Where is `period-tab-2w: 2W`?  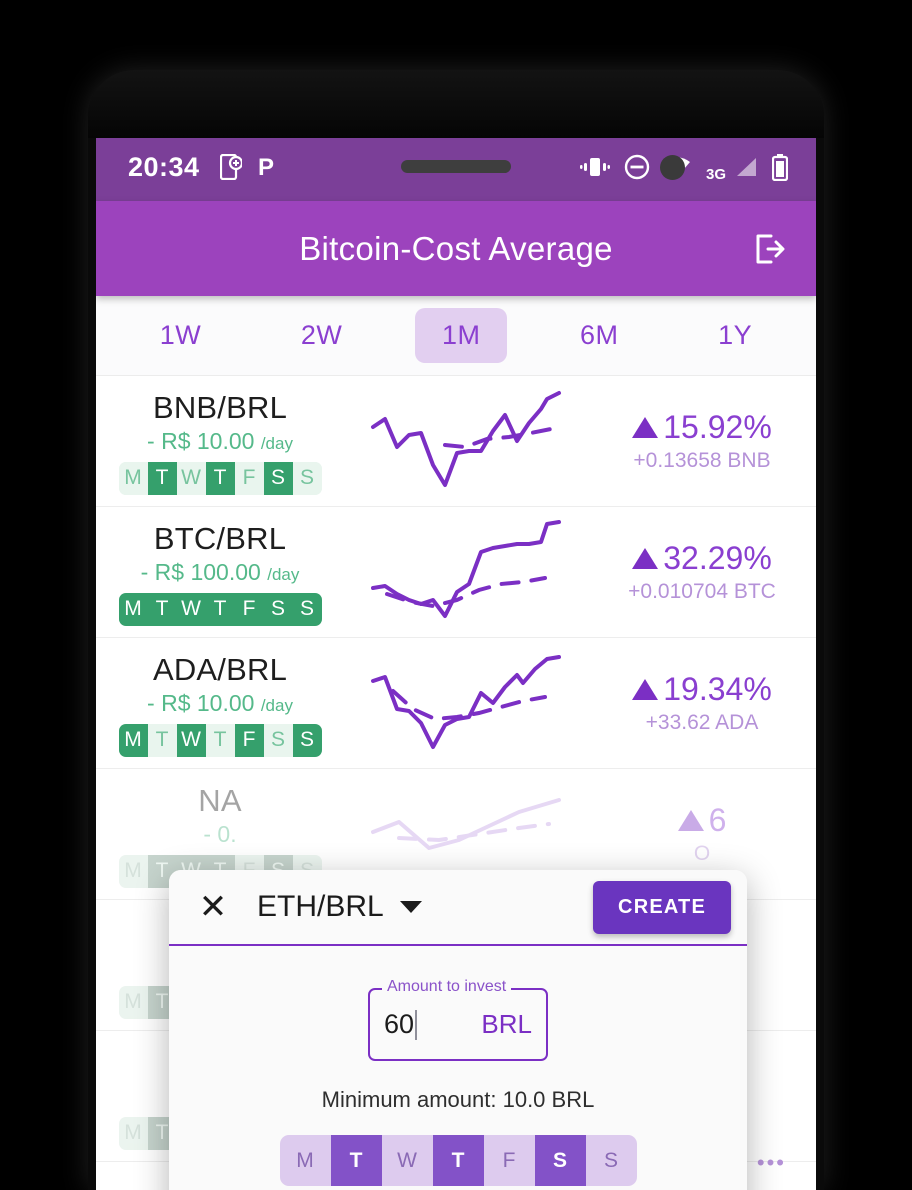
period-tab-2w: 2W is located at coordinates (322, 335).